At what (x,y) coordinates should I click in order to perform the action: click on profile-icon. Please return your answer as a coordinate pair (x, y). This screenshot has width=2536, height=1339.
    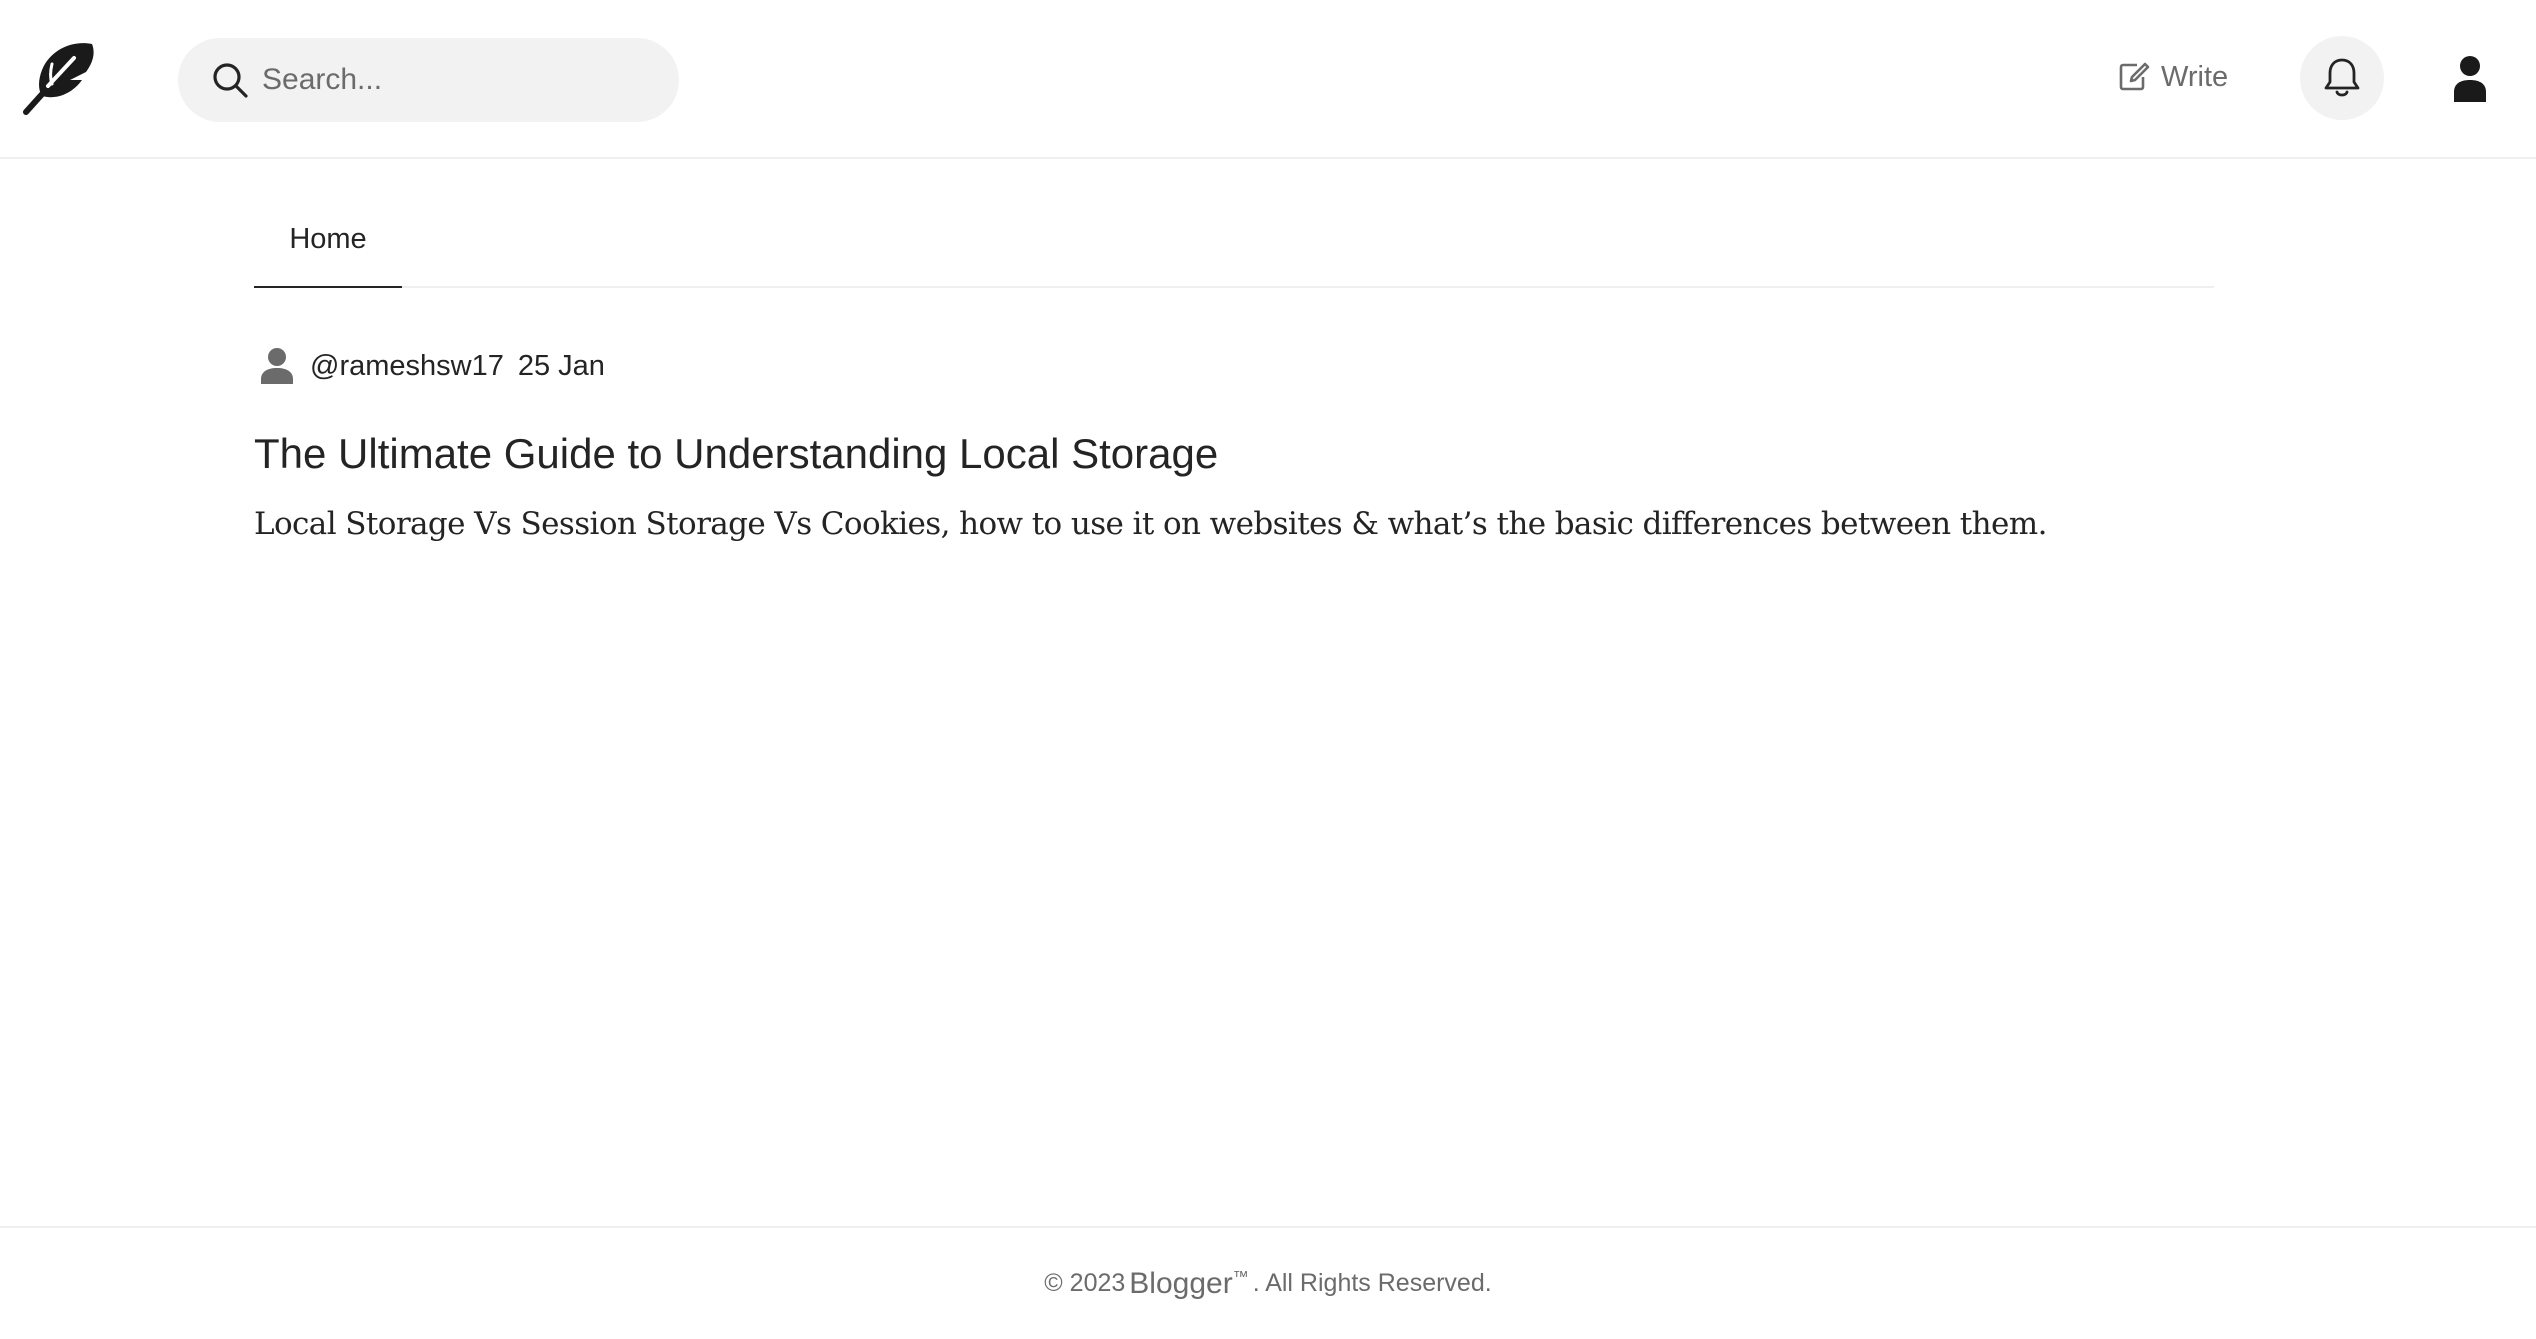
    Looking at the image, I should click on (2470, 78).